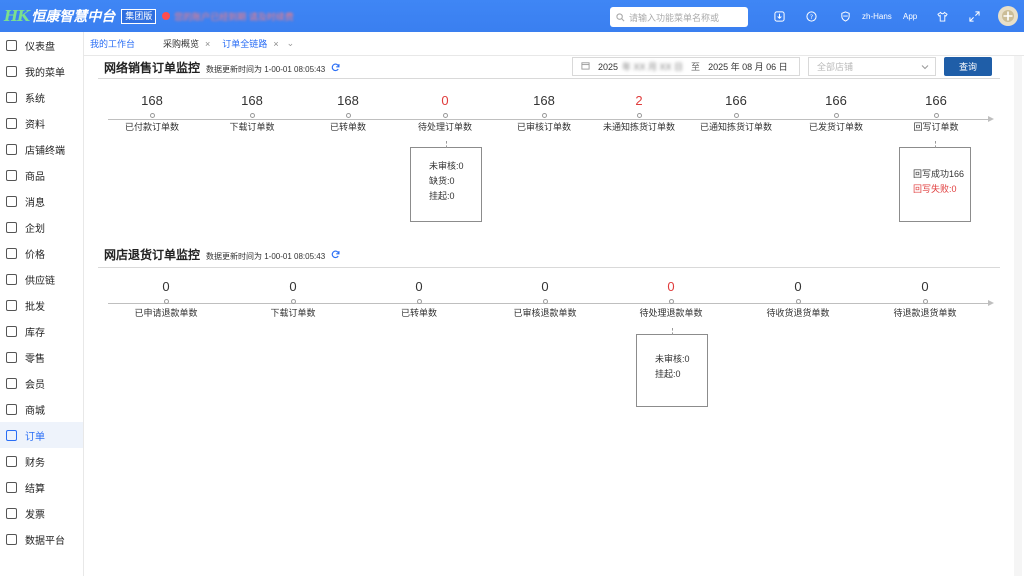 This screenshot has height=576, width=1024. What do you see at coordinates (252, 112) in the screenshot?
I see `flow-node: 168 下载订单数` at bounding box center [252, 112].